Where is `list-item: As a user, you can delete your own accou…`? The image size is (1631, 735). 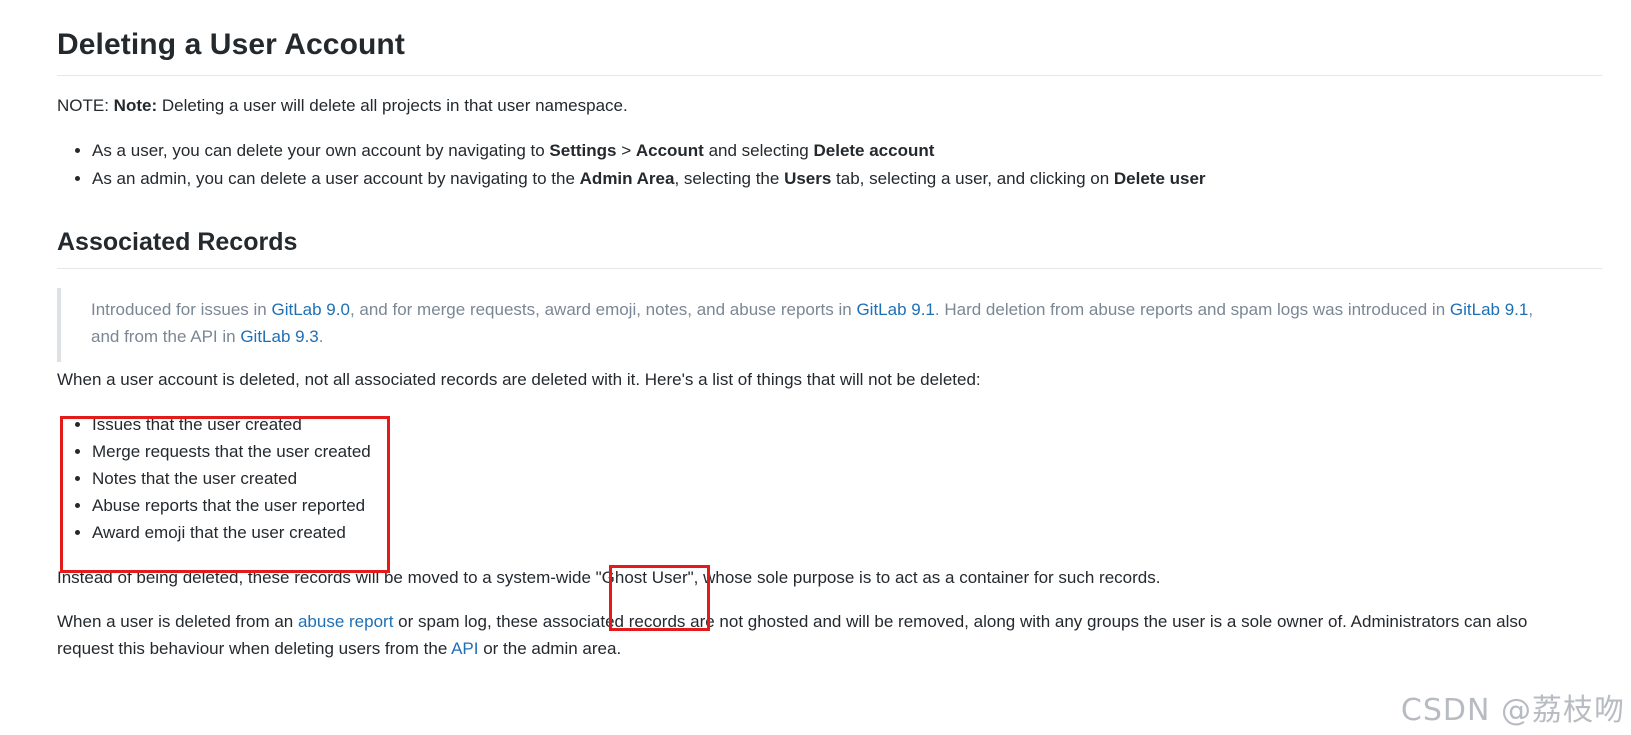
list-item: As a user, you can delete your own accou… is located at coordinates (649, 151).